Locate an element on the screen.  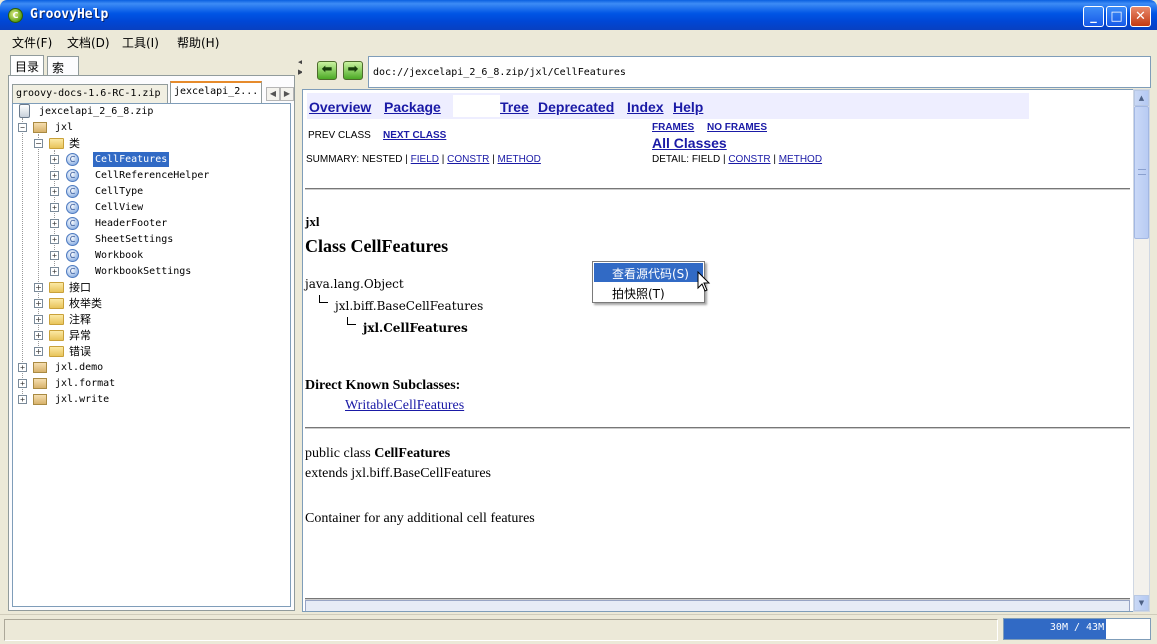
close-button: ✕ is located at coordinates (1140, 16).